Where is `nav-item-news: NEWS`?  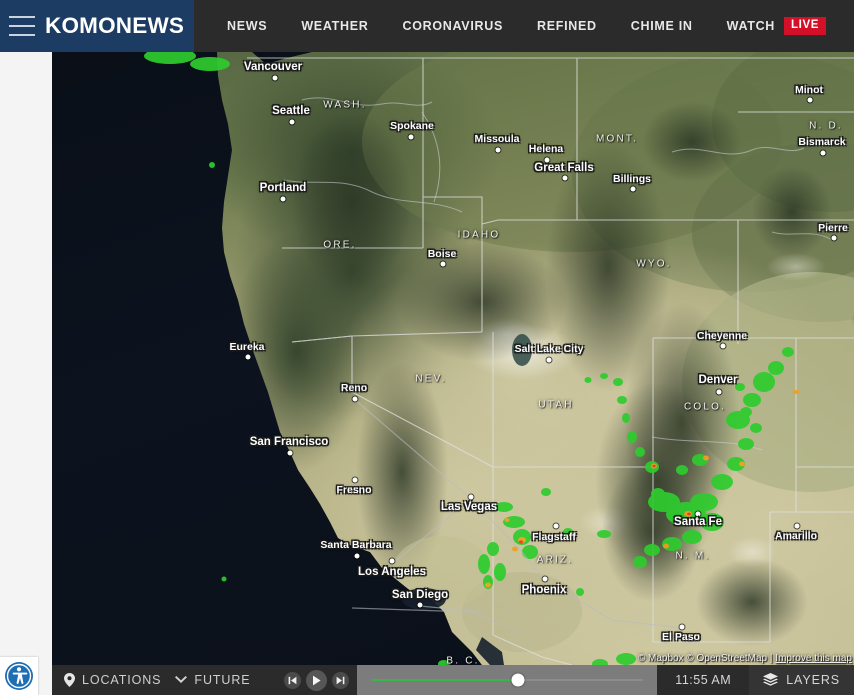 nav-item-news: NEWS is located at coordinates (247, 26).